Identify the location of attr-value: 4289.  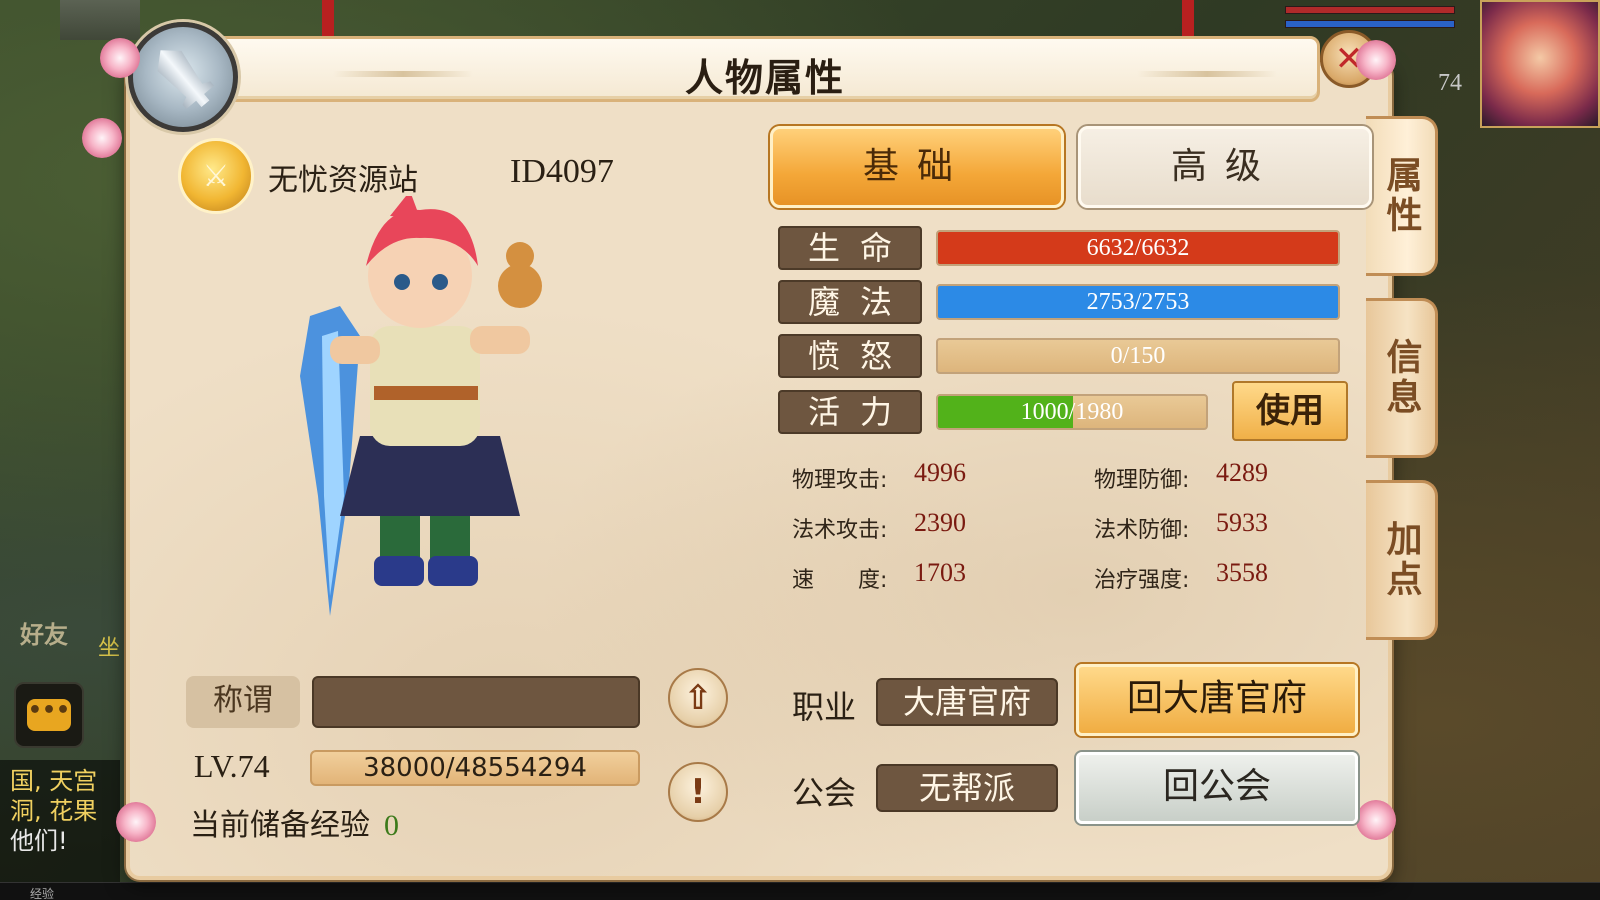
(1242, 472).